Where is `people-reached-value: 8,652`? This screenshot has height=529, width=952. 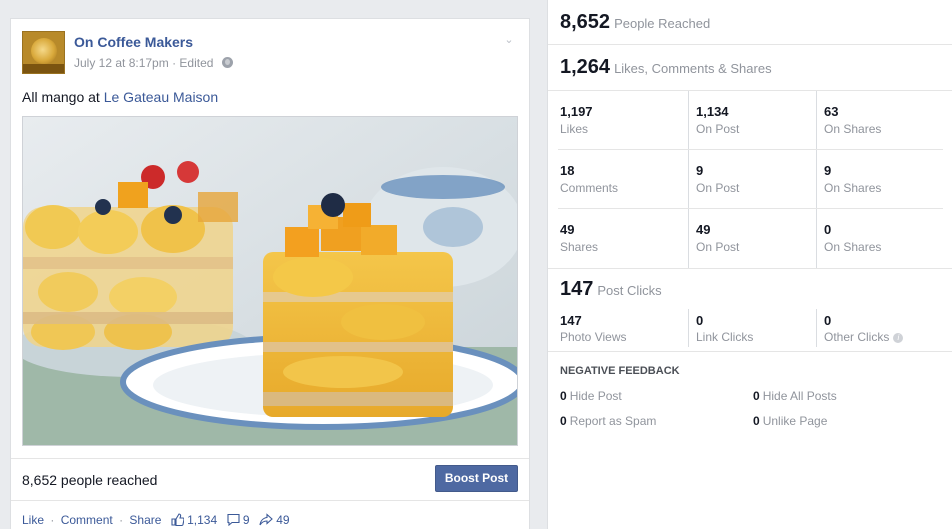
people-reached-value: 8,652 is located at coordinates (585, 22).